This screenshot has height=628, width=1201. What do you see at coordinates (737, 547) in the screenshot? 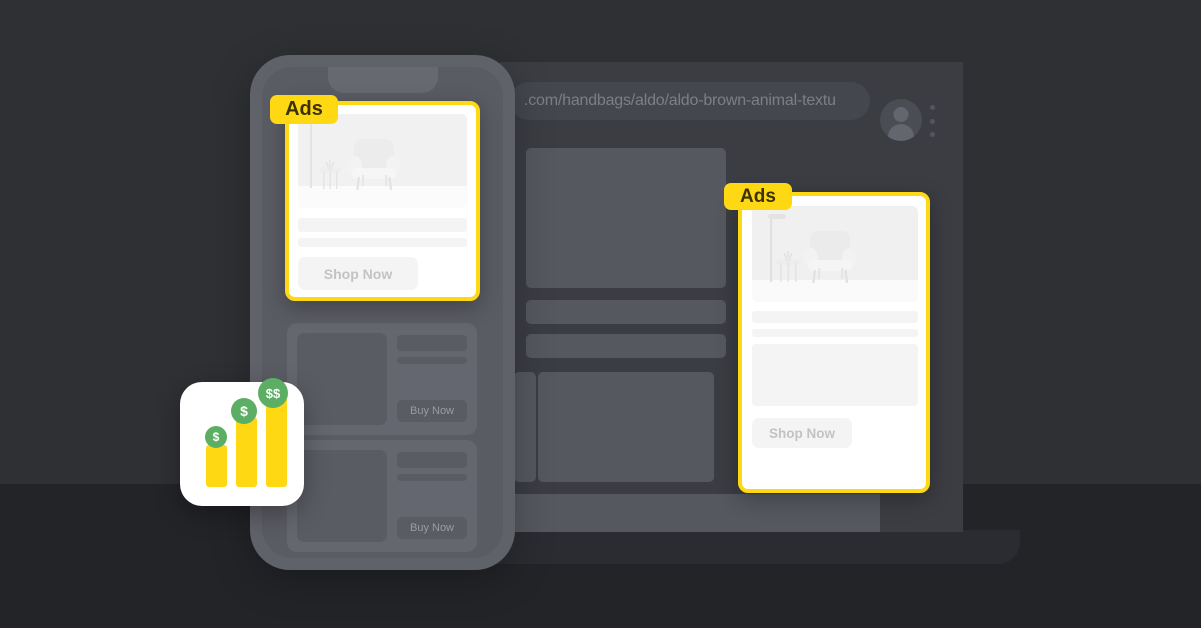
I see `laptop-base` at bounding box center [737, 547].